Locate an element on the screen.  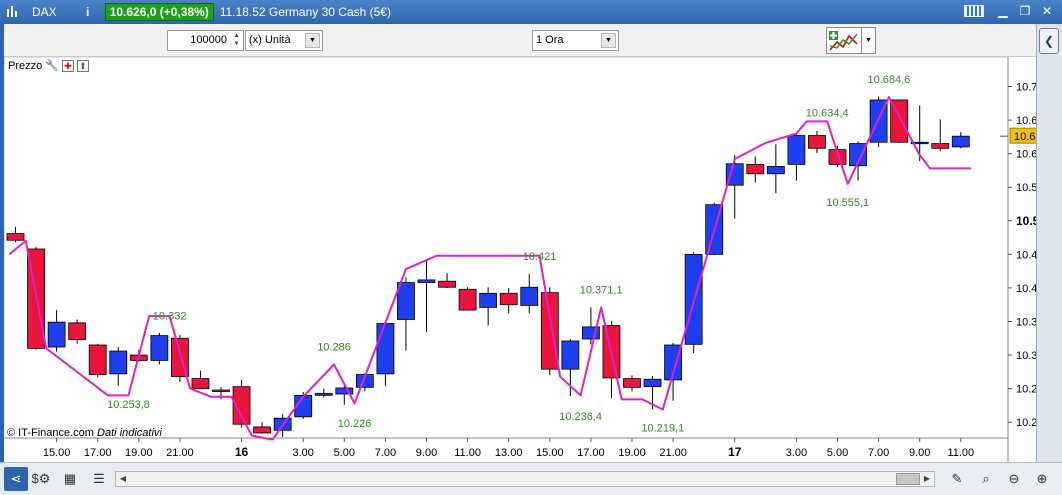
y-tick-label: 10.550 is located at coordinates (1026, 188).